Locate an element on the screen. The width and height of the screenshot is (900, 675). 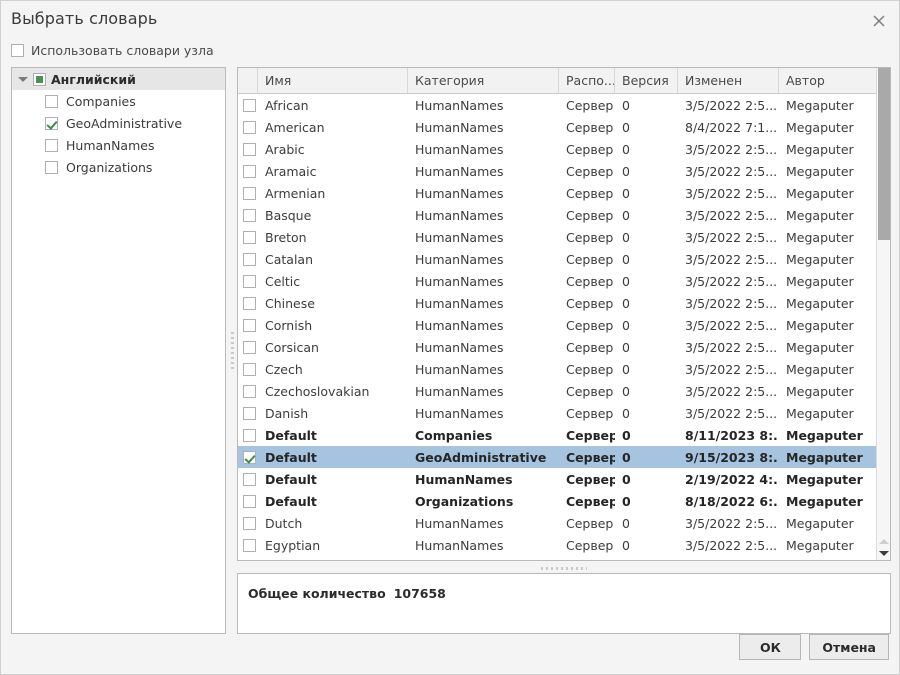
column-header-checkbox is located at coordinates (248, 80).